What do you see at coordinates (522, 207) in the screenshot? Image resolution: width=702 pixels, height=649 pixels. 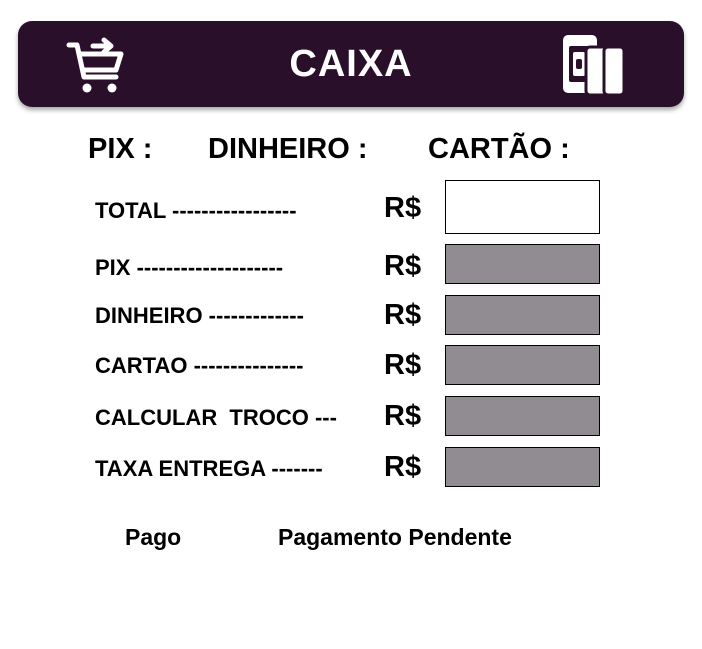 I see `total-amount-field` at bounding box center [522, 207].